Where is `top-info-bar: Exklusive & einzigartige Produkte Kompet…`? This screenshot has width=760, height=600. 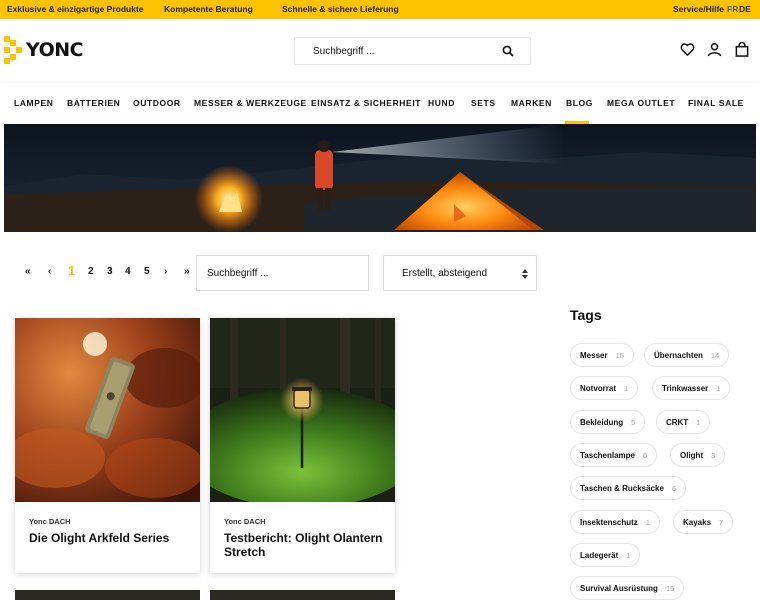
top-info-bar: Exklusive & einzigartige Produkte Kompet… is located at coordinates (380, 9).